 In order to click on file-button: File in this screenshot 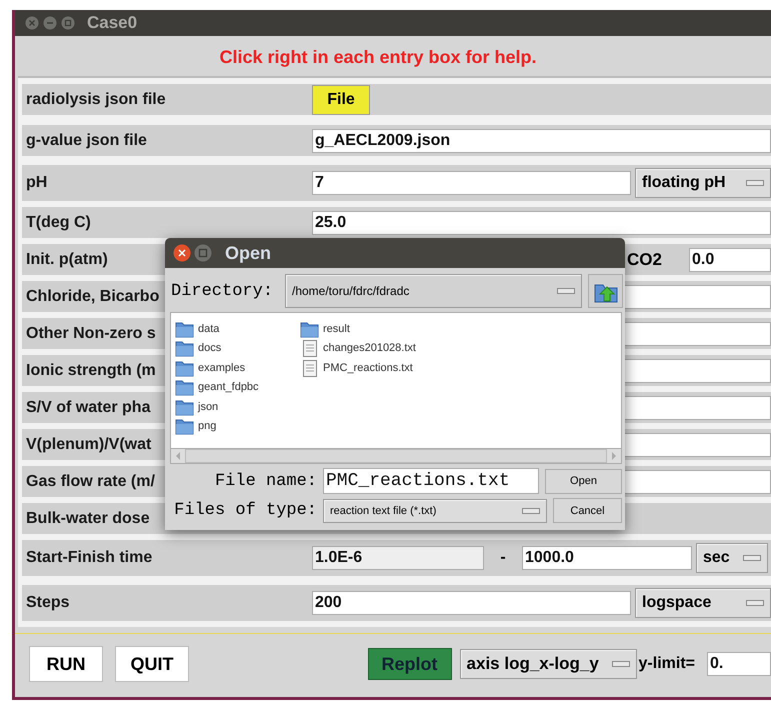, I will do `click(341, 99)`.